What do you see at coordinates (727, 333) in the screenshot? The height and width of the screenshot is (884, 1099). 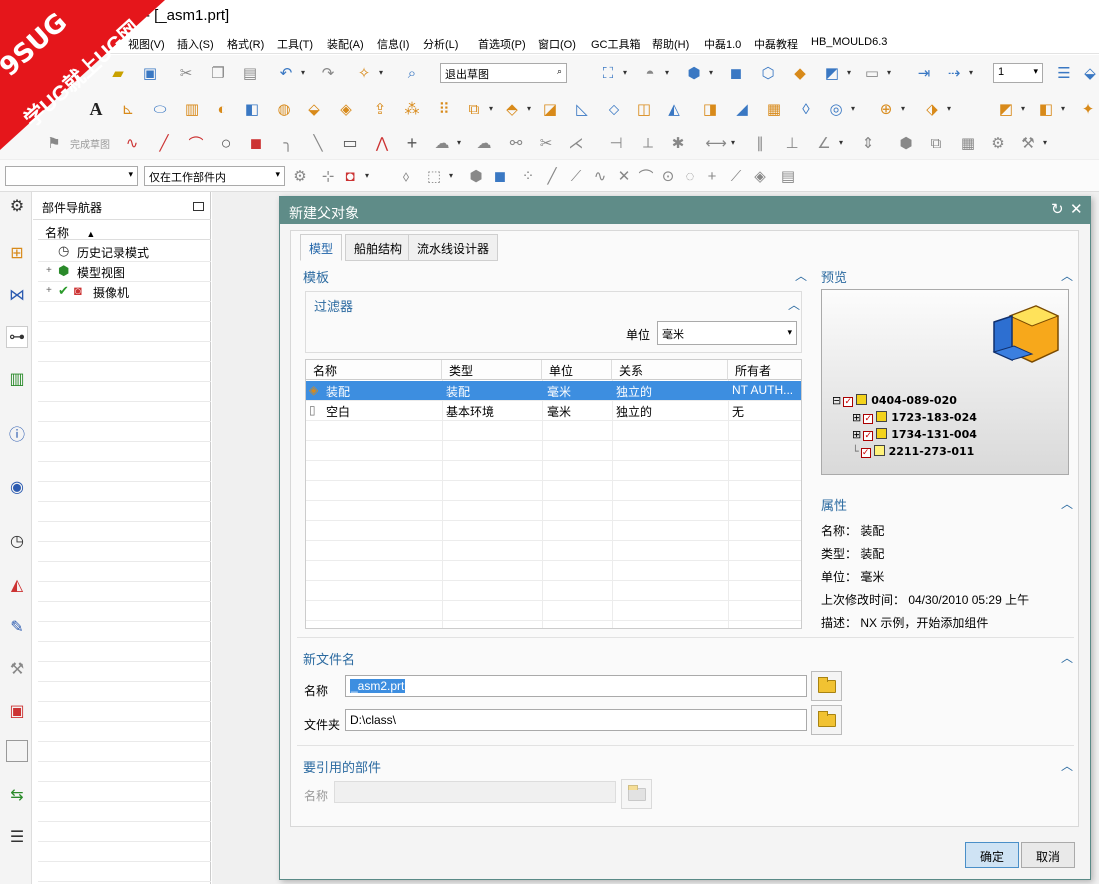 I see `unit-select: 毫米 ▾` at bounding box center [727, 333].